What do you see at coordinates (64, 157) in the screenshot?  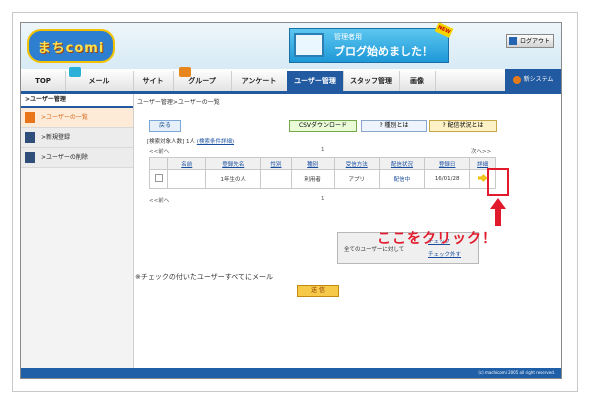 I see `sidebar-item-label: >ユーザーの削除` at bounding box center [64, 157].